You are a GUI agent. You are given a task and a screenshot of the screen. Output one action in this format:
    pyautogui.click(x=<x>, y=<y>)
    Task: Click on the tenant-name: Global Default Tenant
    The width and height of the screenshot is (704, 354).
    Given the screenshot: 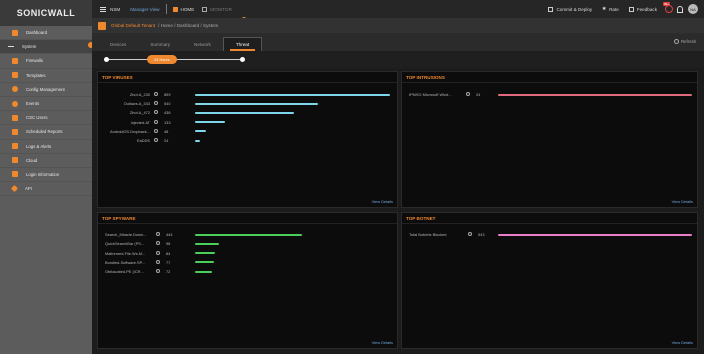 What is the action you would take?
    pyautogui.click(x=133, y=25)
    